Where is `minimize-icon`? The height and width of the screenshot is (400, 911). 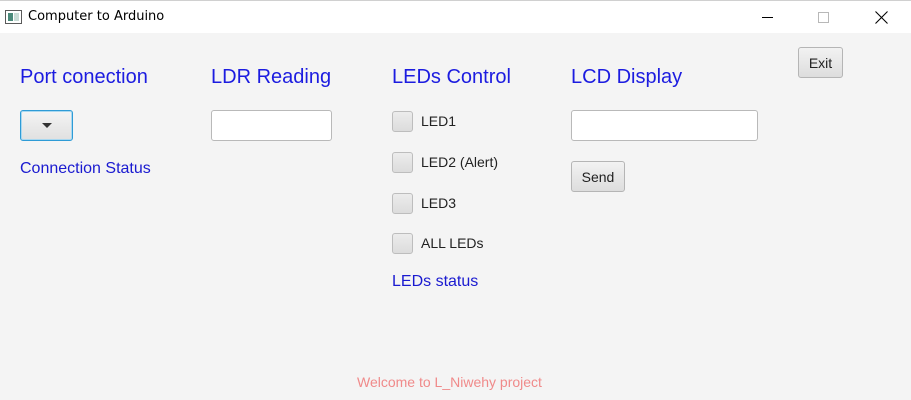
minimize-icon is located at coordinates (767, 17).